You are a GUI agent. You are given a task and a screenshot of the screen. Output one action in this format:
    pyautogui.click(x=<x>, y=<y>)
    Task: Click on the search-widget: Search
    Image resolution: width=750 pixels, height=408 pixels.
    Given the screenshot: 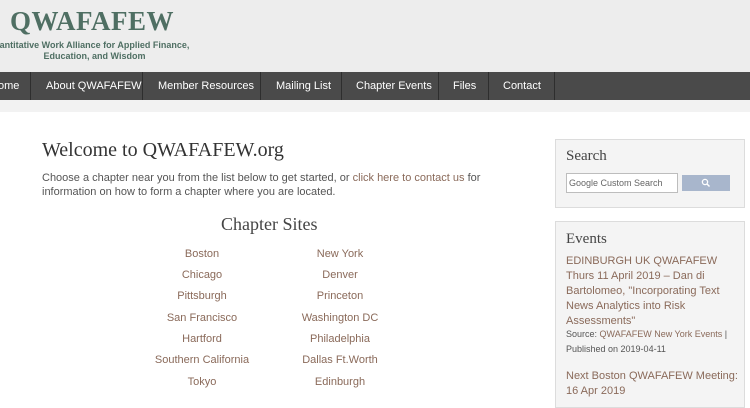 What is the action you would take?
    pyautogui.click(x=650, y=173)
    